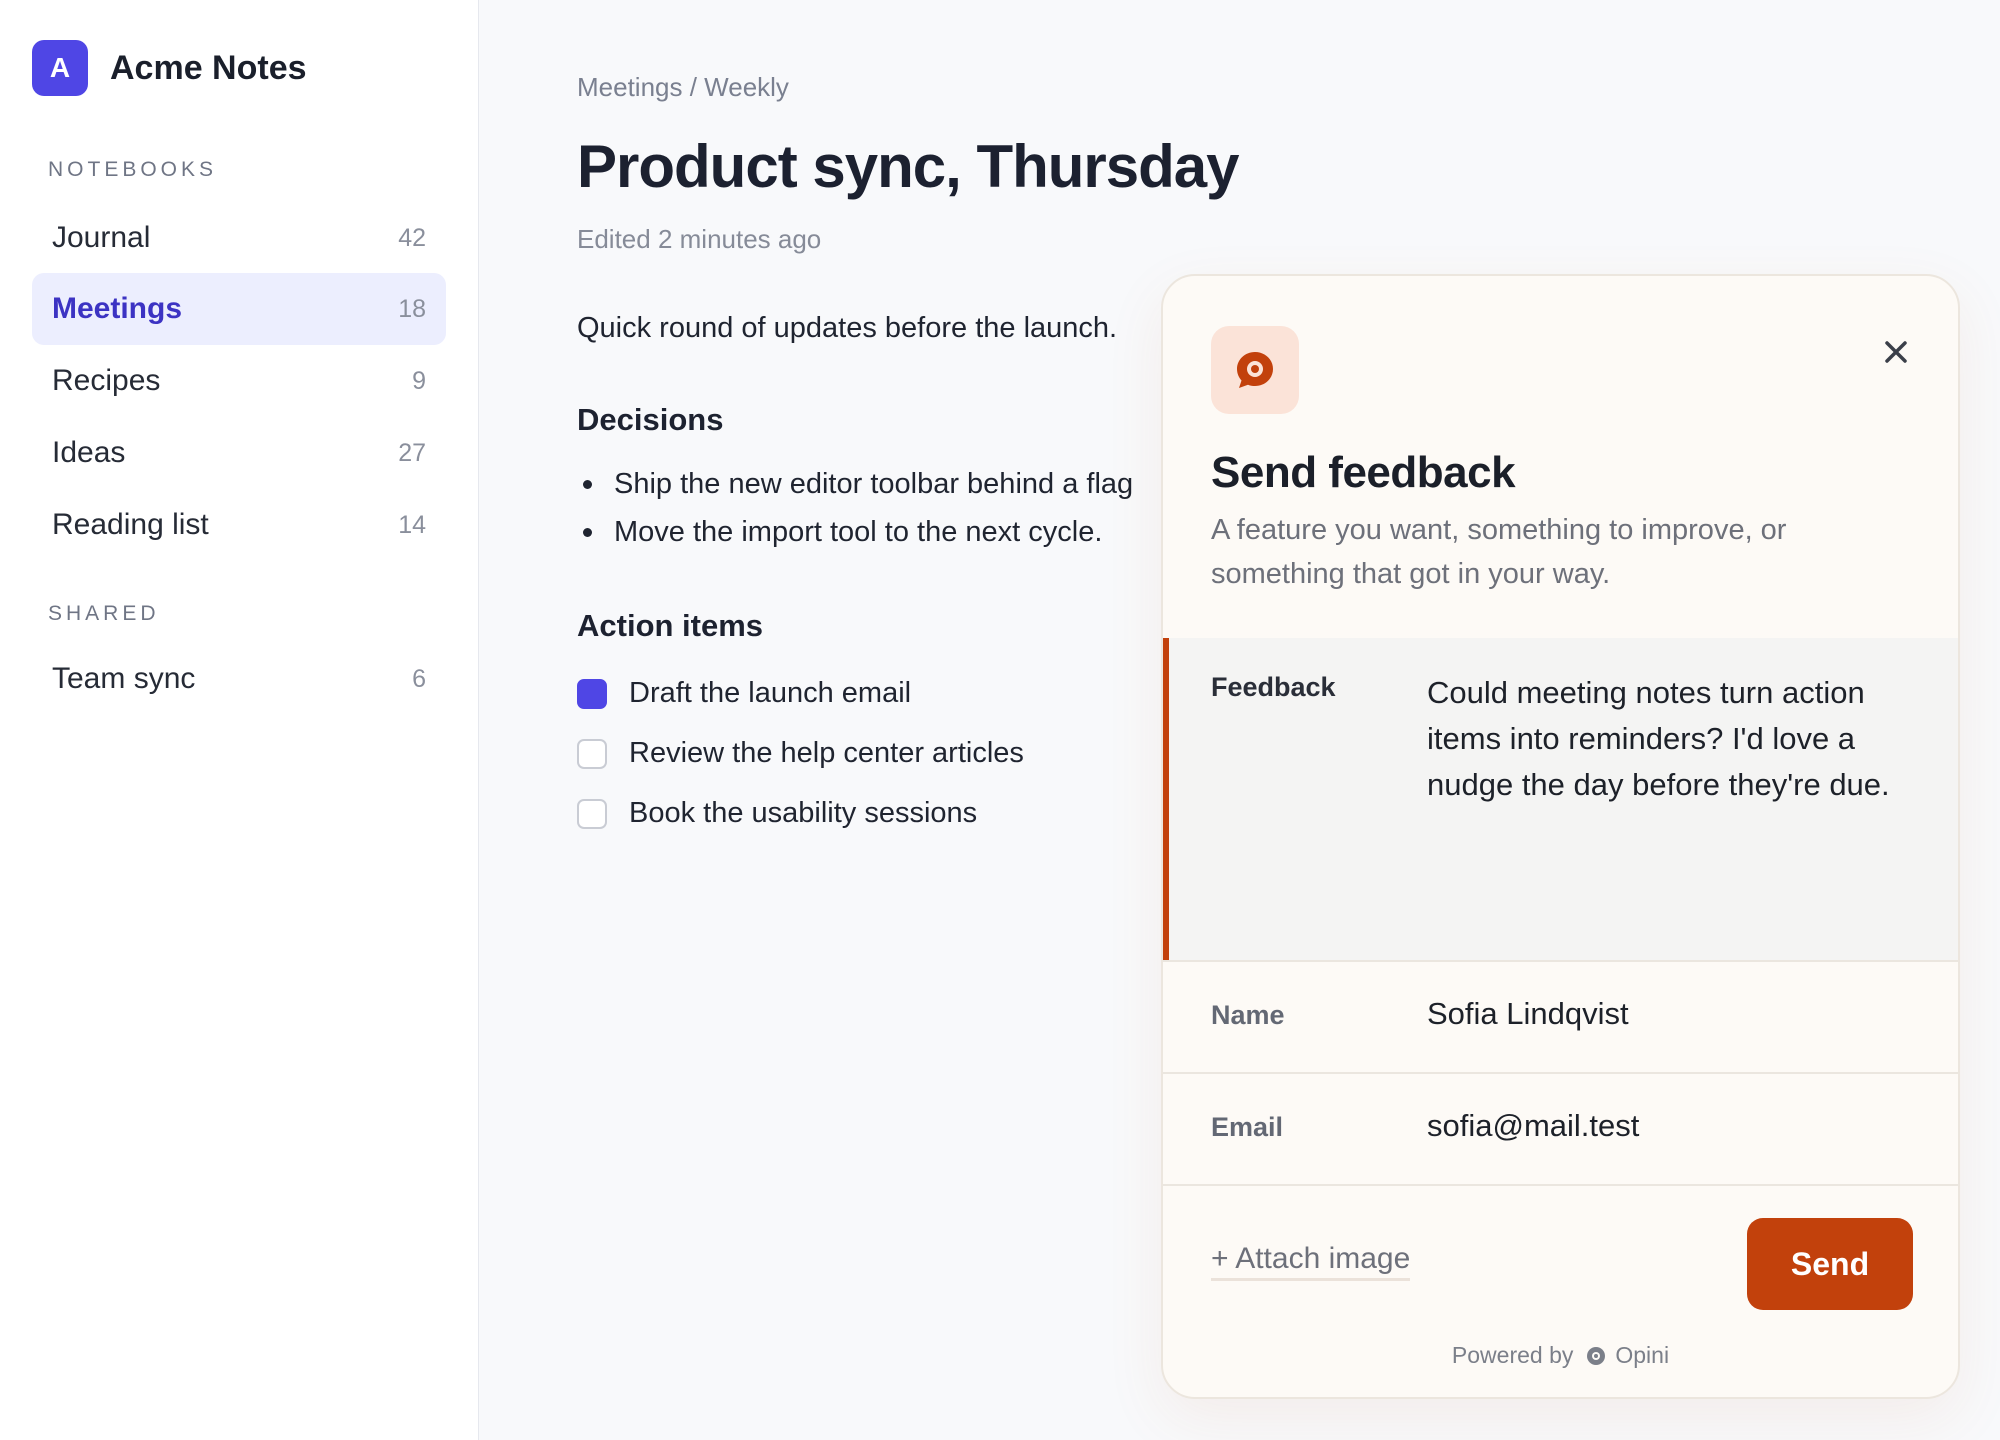  I want to click on decision-item: Move the import tool to the next cycle., so click(839, 532).